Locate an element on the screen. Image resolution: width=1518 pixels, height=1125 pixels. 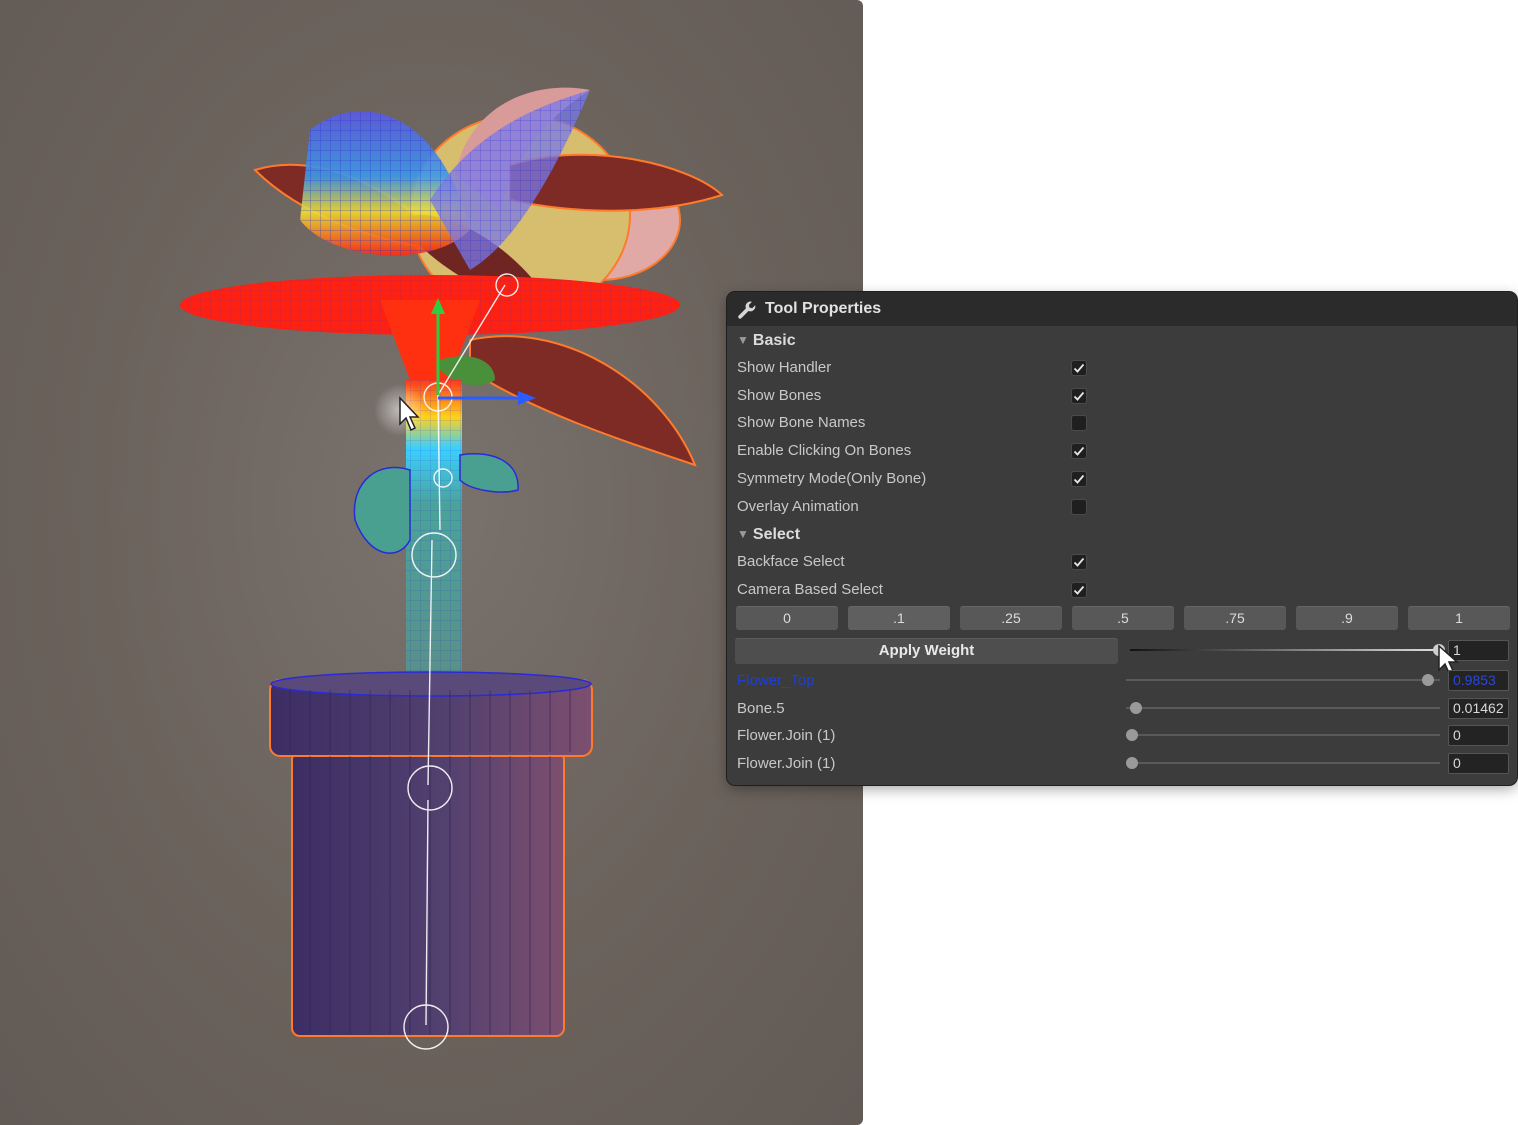
bone-name: Flower_Top is located at coordinates (776, 680).